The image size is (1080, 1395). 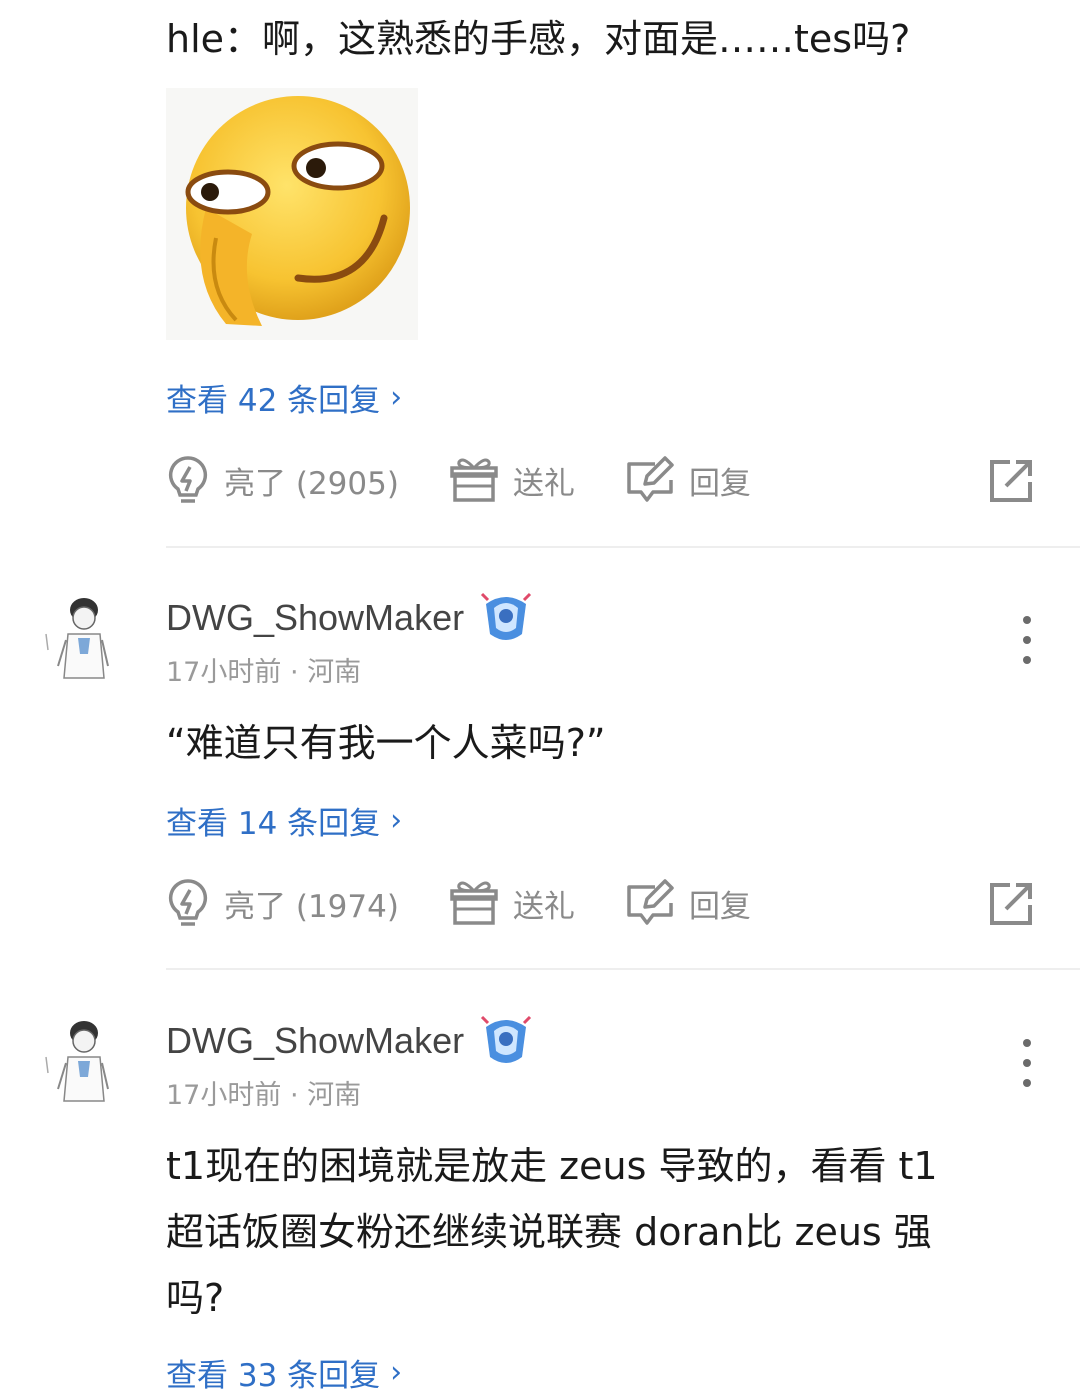 I want to click on view-replies-label: 查看 42 条回复, so click(x=273, y=401).